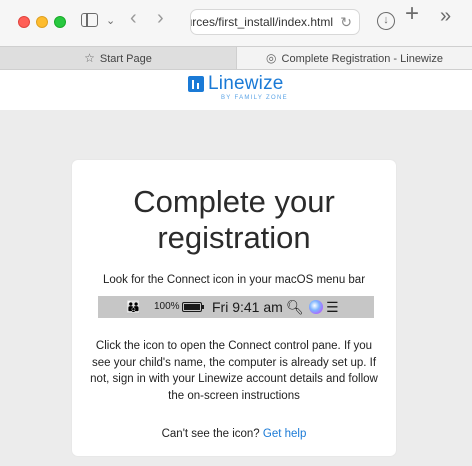 This screenshot has height=466, width=472. Describe the element at coordinates (271, 58) in the screenshot. I see `compass-icon: ◎` at that location.